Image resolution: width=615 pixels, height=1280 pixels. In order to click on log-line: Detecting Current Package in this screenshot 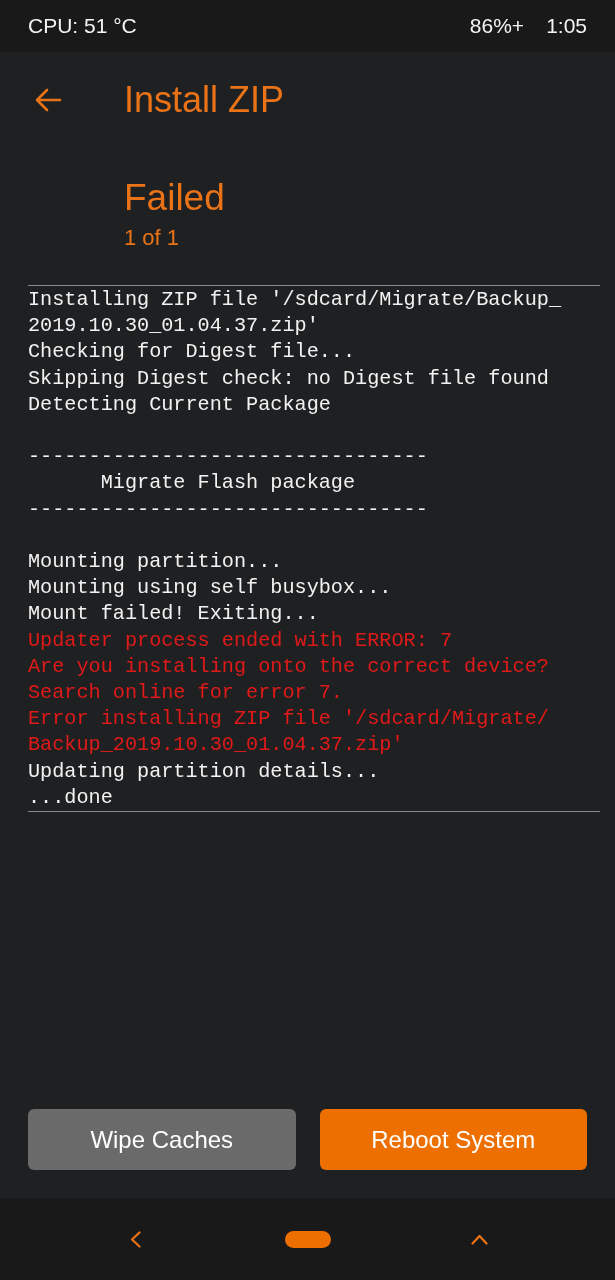, I will do `click(179, 404)`.